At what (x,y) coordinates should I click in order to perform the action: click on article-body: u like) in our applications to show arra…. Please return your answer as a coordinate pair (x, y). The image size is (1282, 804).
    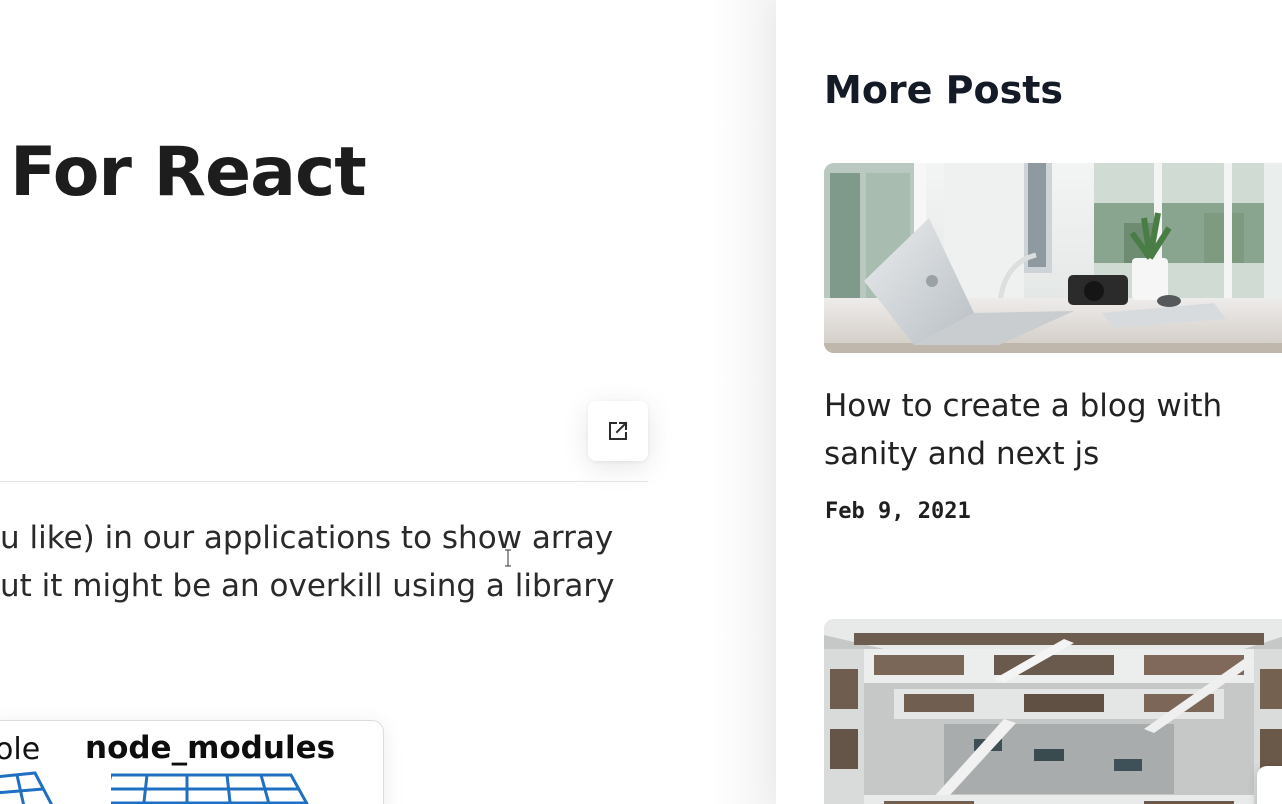
    Looking at the image, I should click on (330, 562).